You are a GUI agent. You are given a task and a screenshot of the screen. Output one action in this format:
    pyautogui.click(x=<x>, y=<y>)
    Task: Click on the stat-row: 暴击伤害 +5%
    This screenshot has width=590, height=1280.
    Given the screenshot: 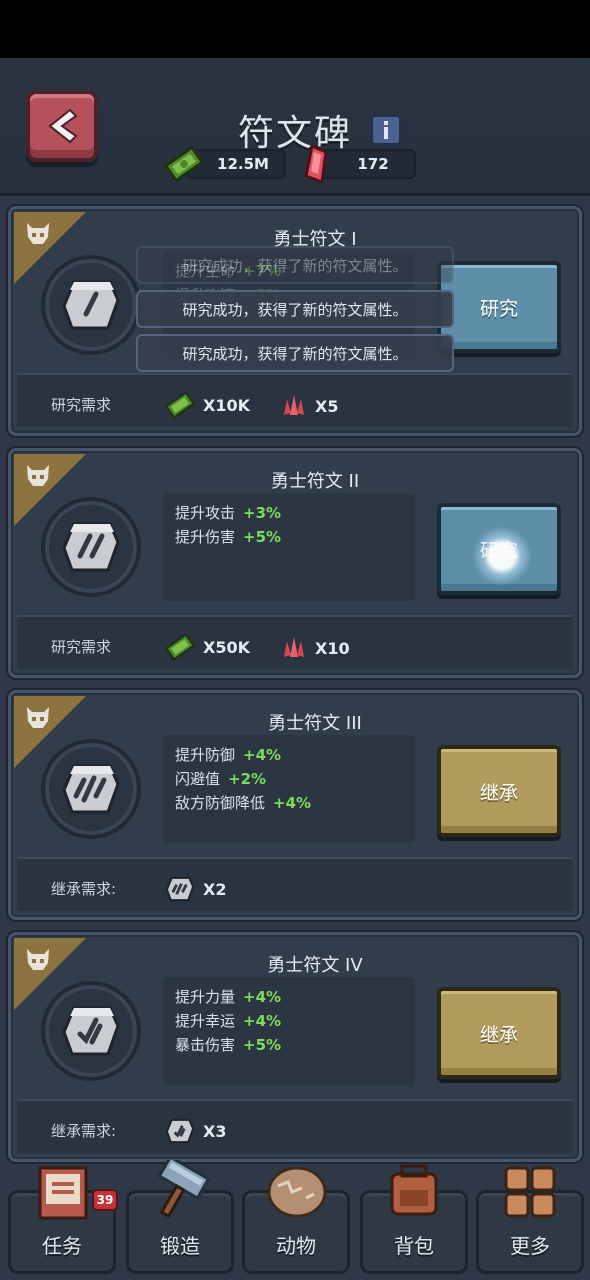 What is the action you would take?
    pyautogui.click(x=289, y=1045)
    